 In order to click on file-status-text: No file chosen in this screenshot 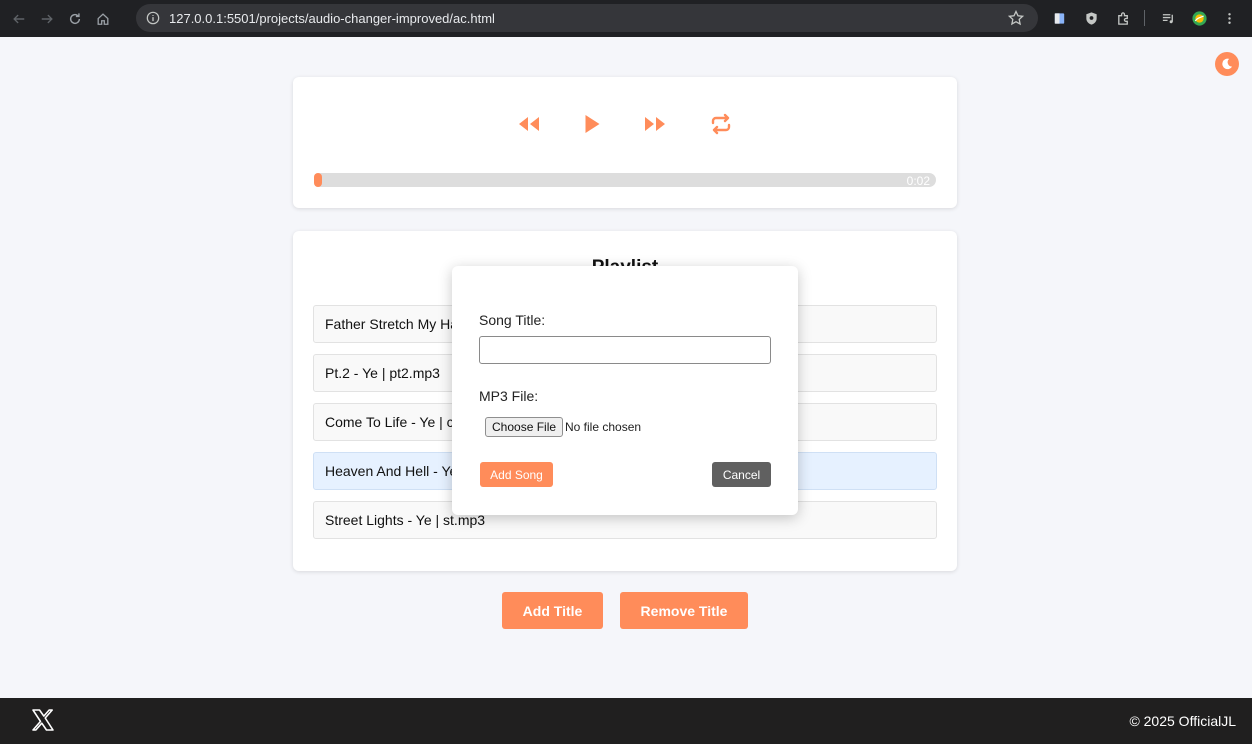, I will do `click(603, 427)`.